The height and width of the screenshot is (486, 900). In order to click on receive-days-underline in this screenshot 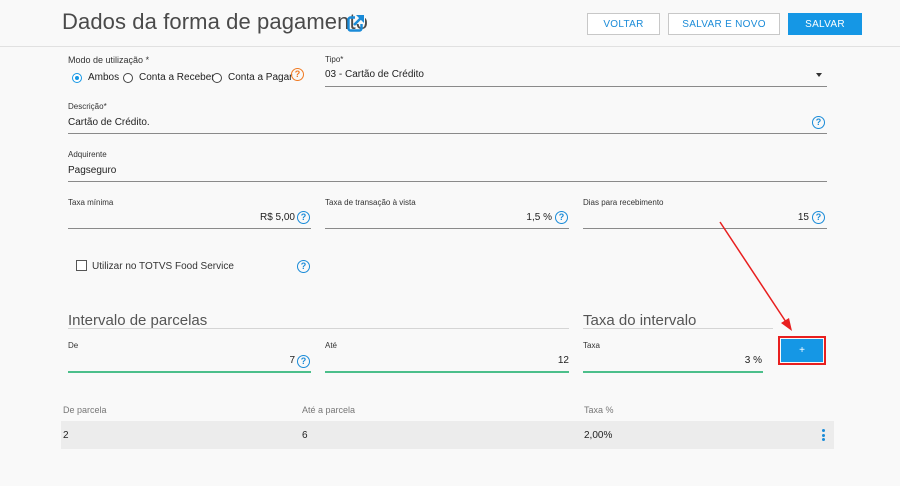, I will do `click(705, 228)`.